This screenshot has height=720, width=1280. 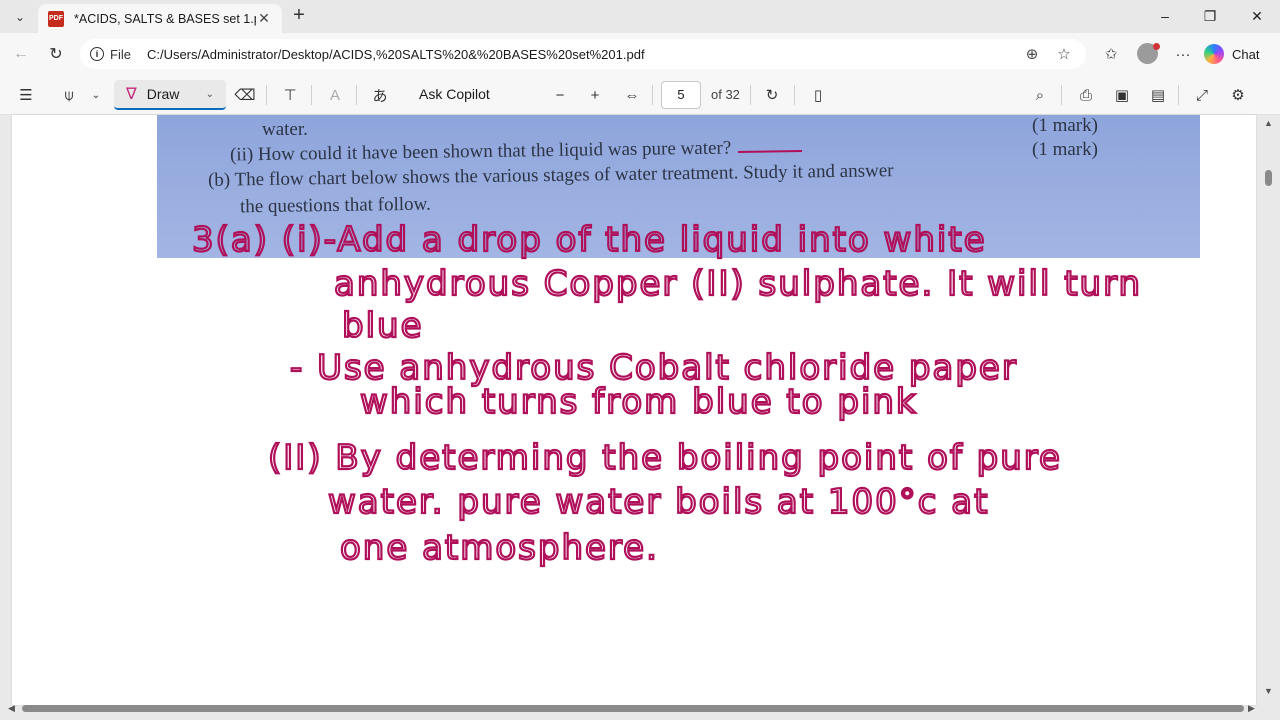 I want to click on page-view-icon: ▯, so click(x=818, y=95).